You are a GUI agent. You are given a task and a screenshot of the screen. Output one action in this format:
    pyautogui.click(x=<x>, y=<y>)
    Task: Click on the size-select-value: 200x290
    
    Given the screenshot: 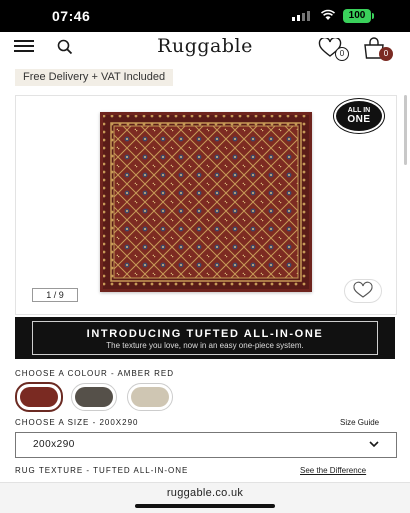 What is the action you would take?
    pyautogui.click(x=54, y=444)
    